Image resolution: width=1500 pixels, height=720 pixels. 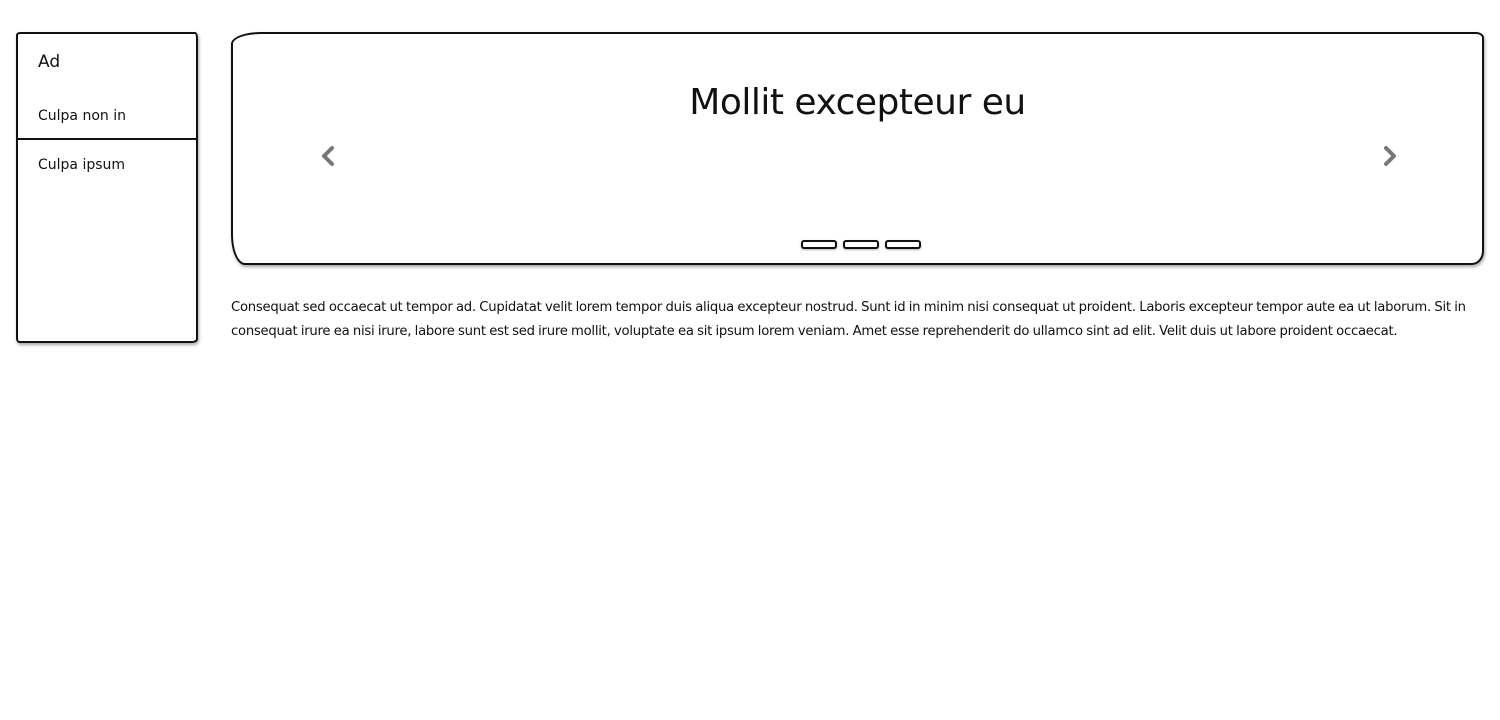 I want to click on sidebar-link-culpa-ipsum: Culpa ipsum, so click(x=81, y=165).